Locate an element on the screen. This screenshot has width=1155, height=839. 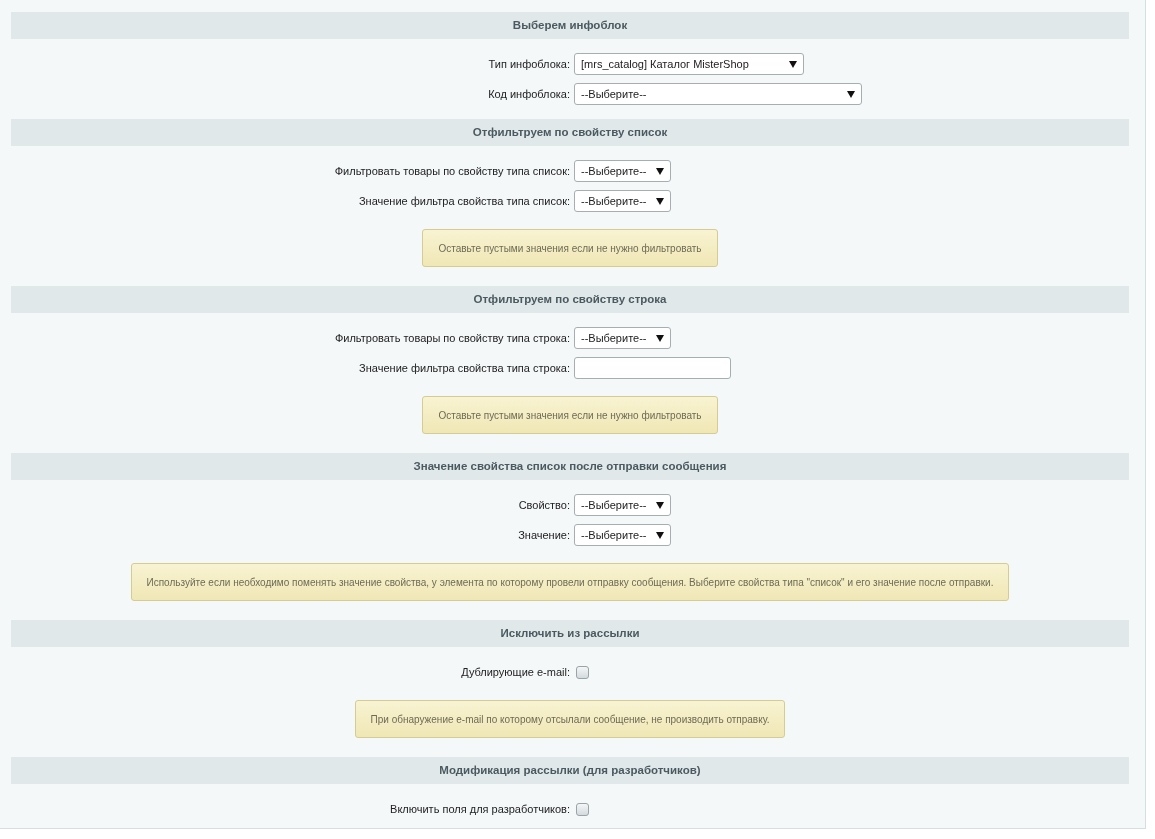
field-label: Значение: is located at coordinates (544, 535).